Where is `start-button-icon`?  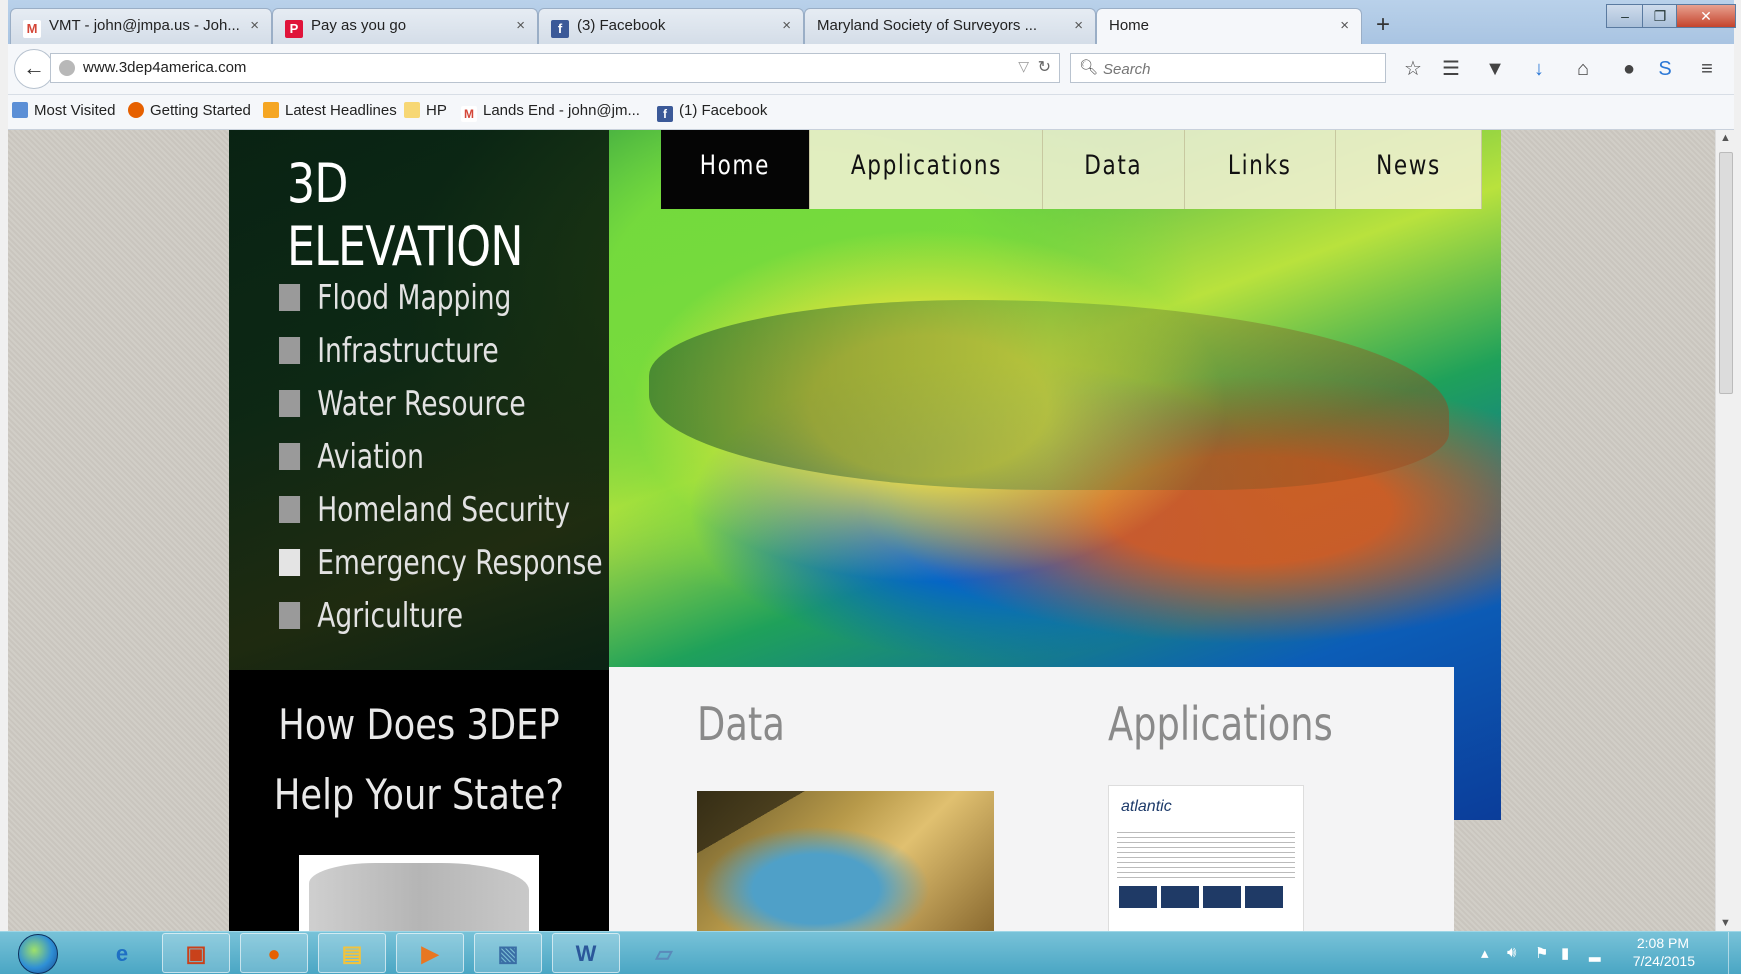
start-button-icon is located at coordinates (38, 954).